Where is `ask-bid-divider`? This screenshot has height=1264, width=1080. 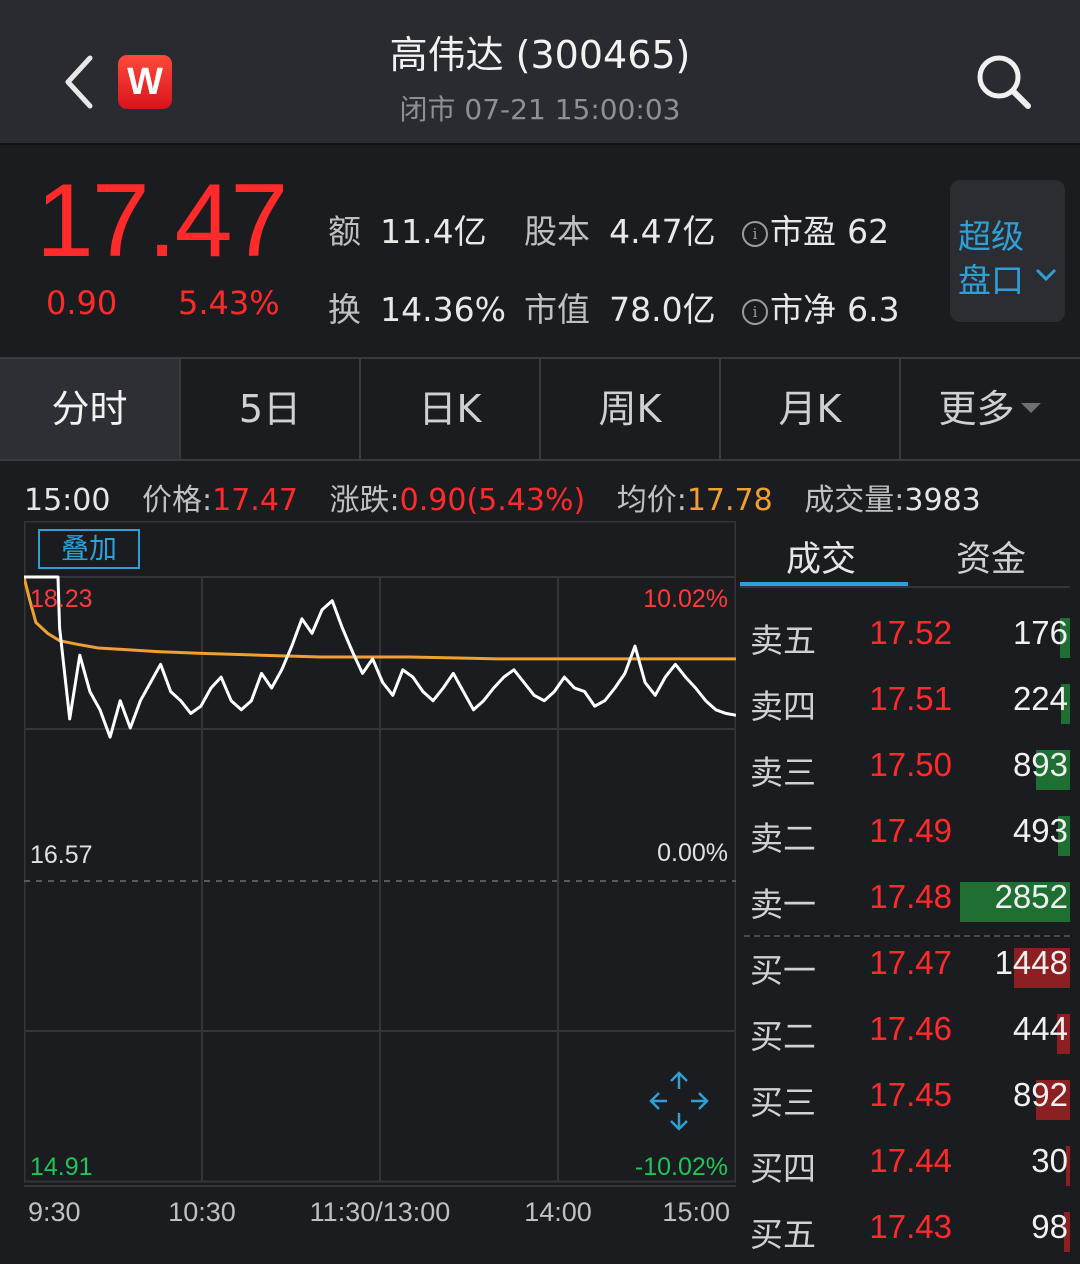
ask-bid-divider is located at coordinates (907, 936).